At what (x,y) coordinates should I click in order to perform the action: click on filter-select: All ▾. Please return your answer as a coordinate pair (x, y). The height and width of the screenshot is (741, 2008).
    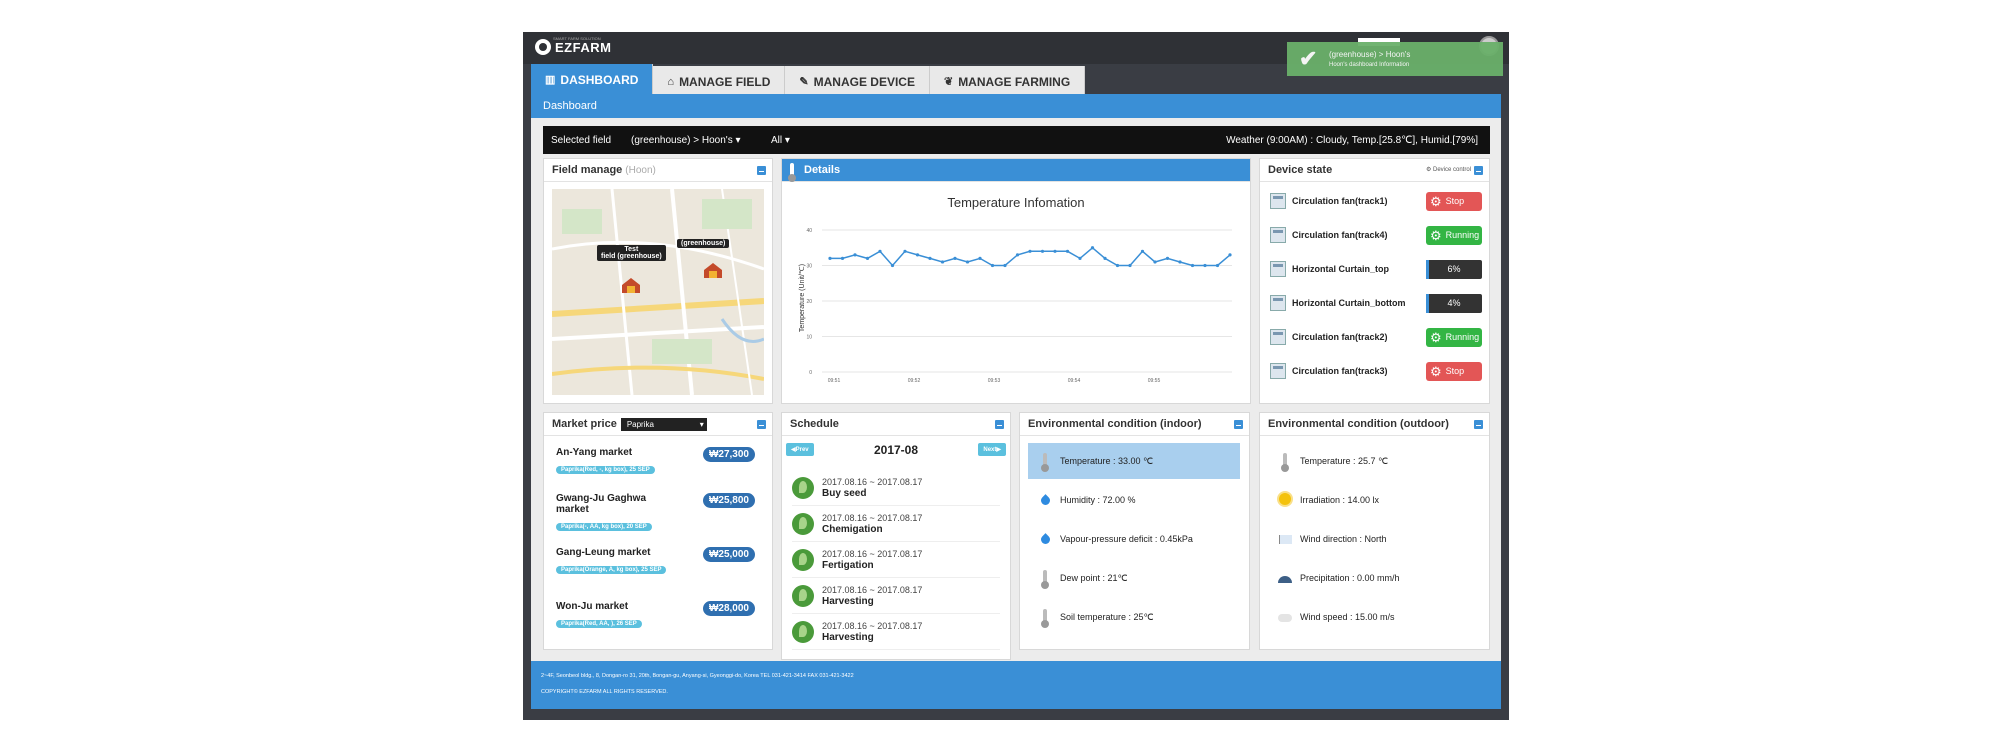
    Looking at the image, I should click on (780, 140).